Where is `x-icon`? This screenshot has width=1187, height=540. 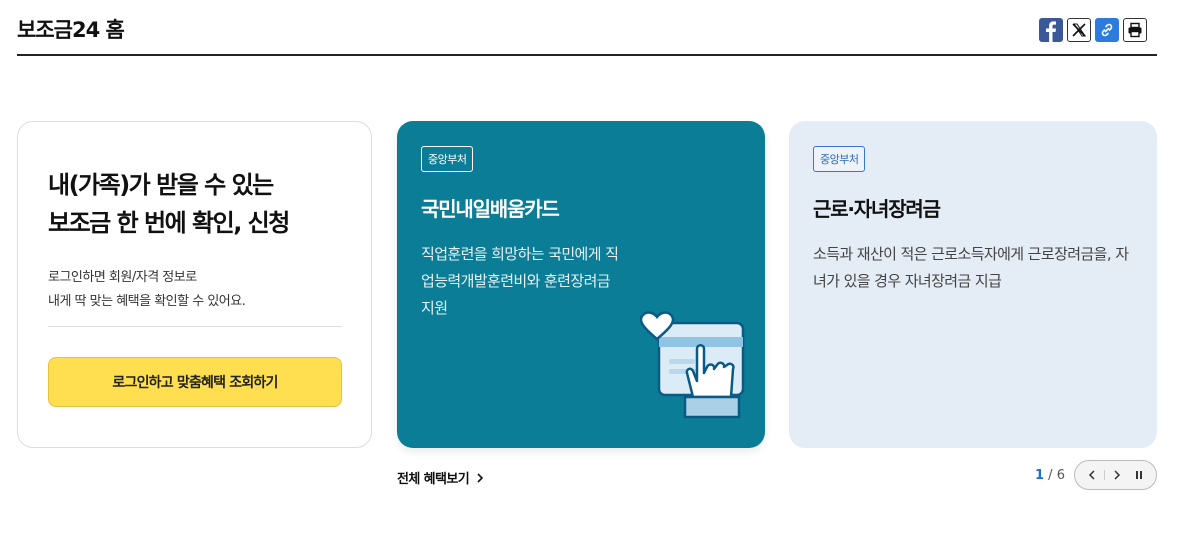 x-icon is located at coordinates (1079, 30).